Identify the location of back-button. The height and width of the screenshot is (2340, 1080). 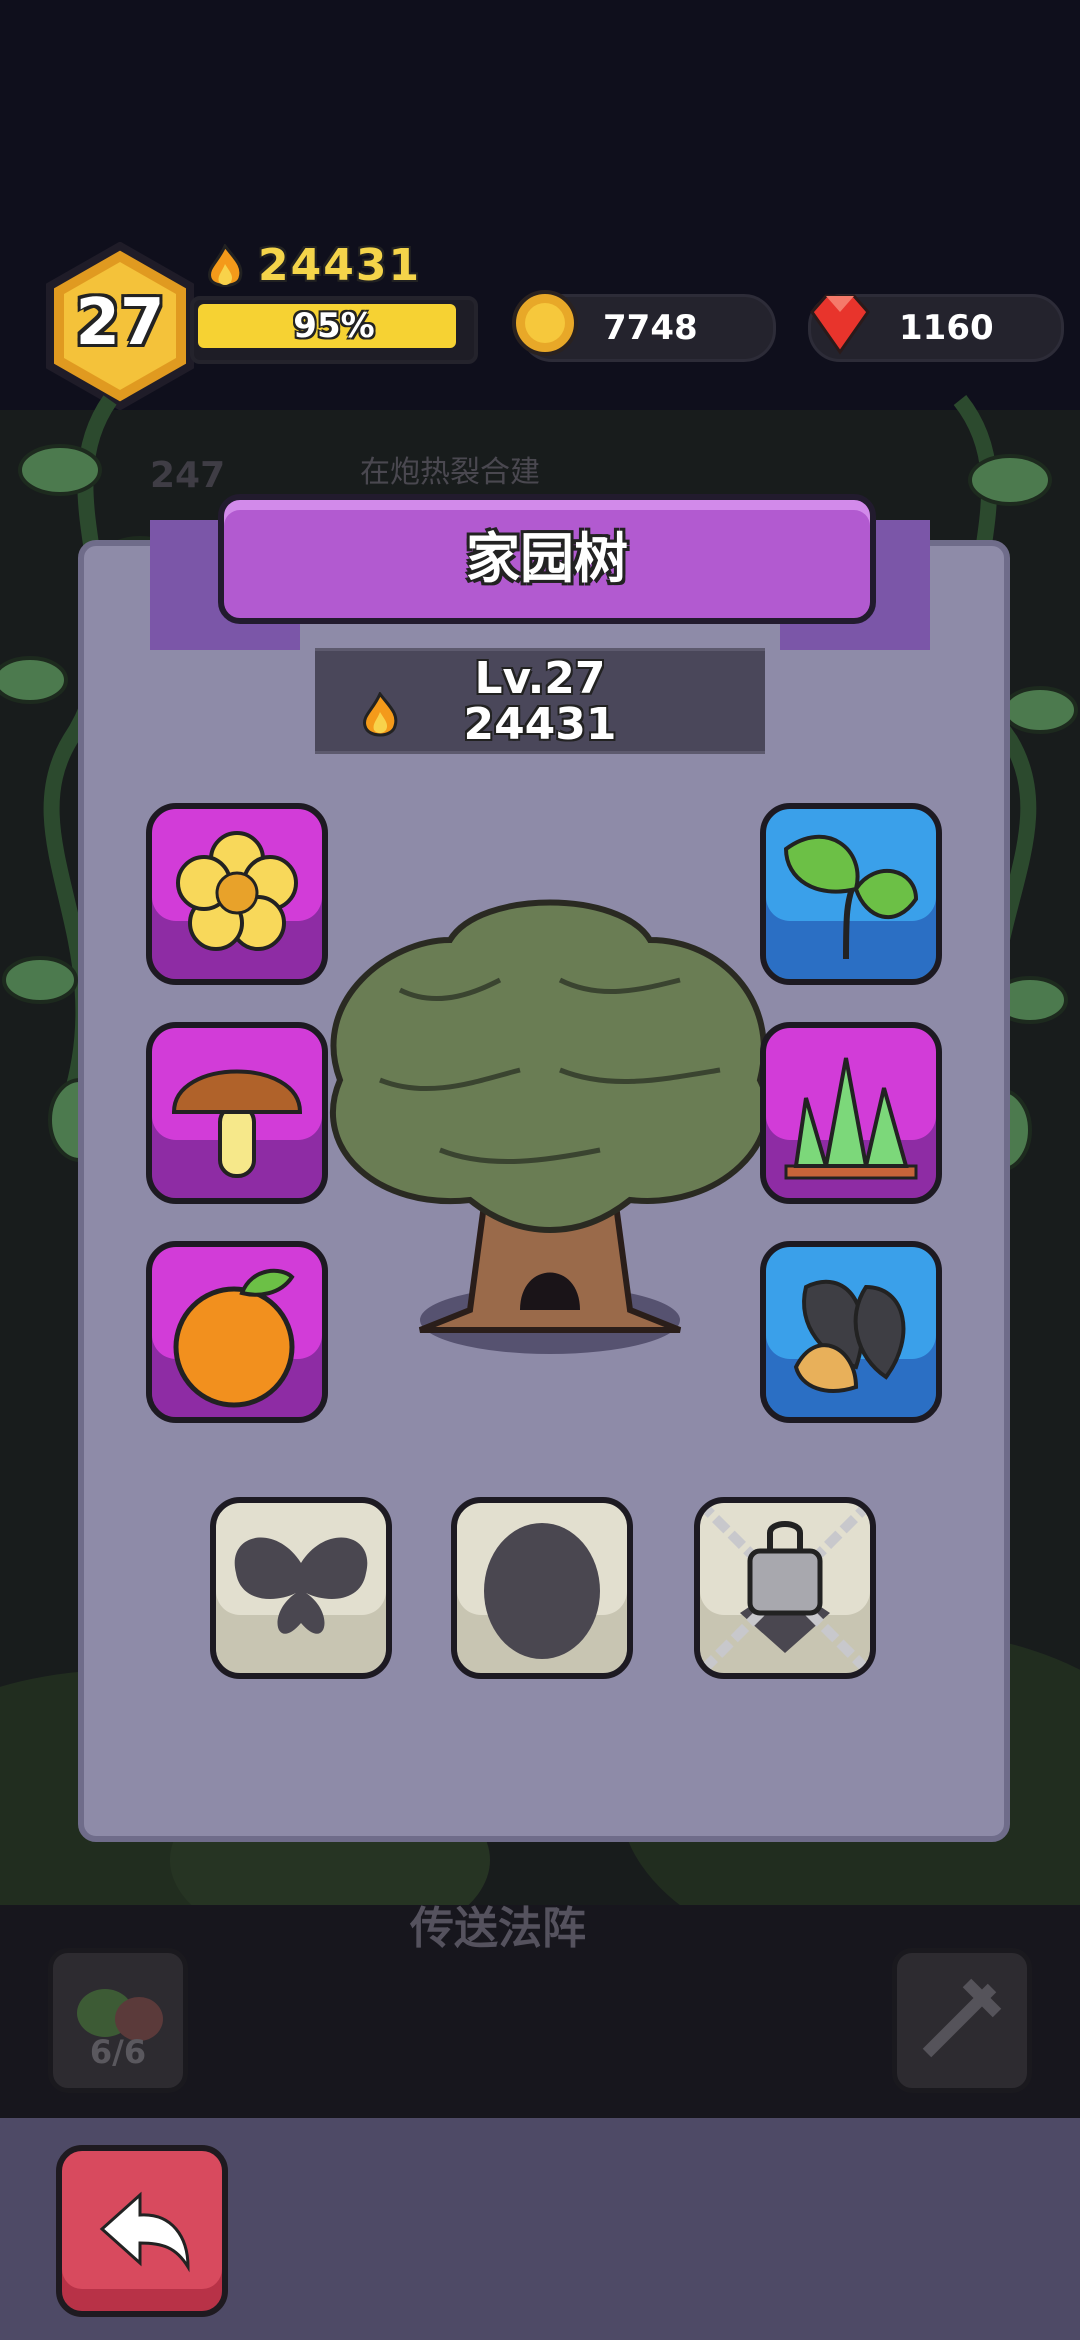
(142, 2231).